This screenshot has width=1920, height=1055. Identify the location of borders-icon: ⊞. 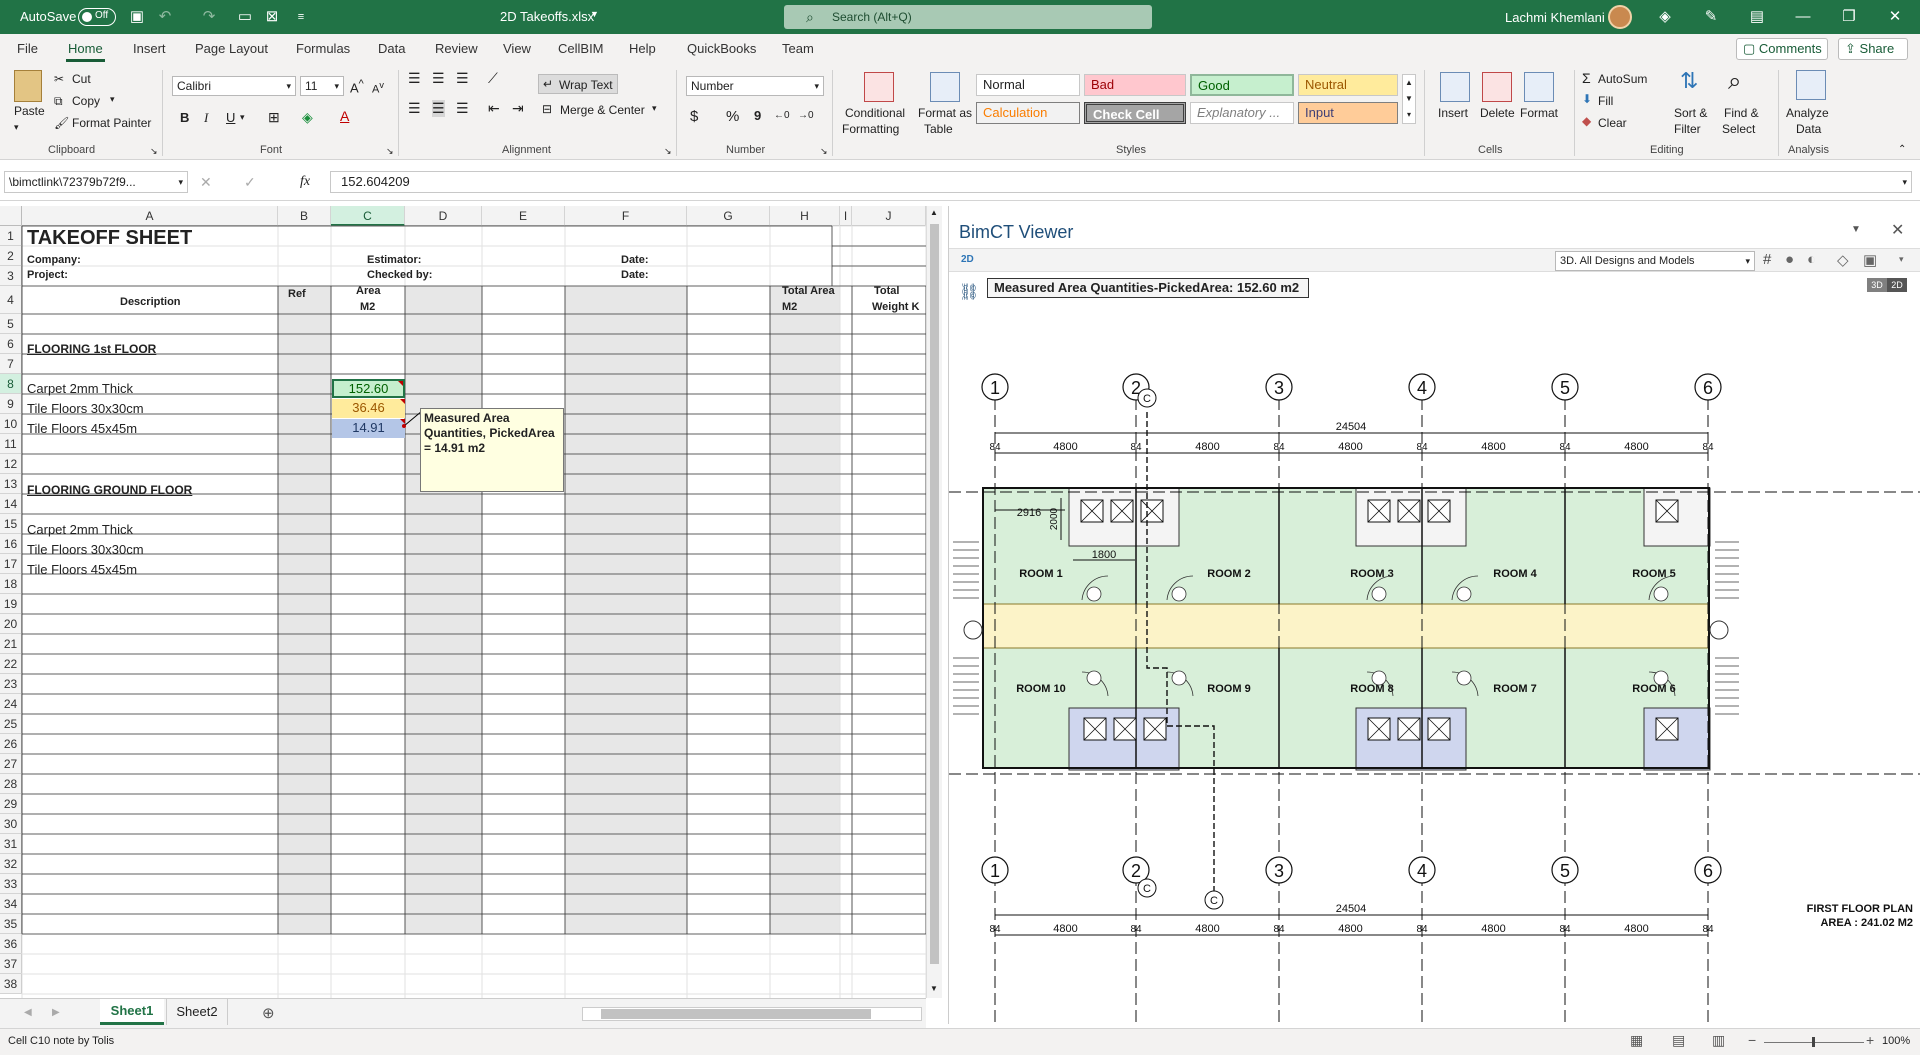
(274, 117).